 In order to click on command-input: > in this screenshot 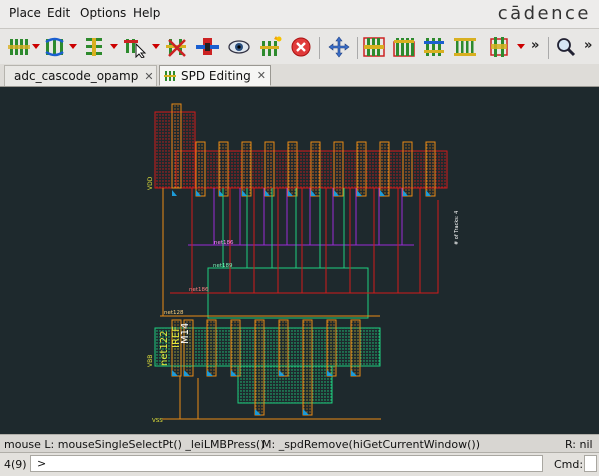, I will do `click(286, 463)`.